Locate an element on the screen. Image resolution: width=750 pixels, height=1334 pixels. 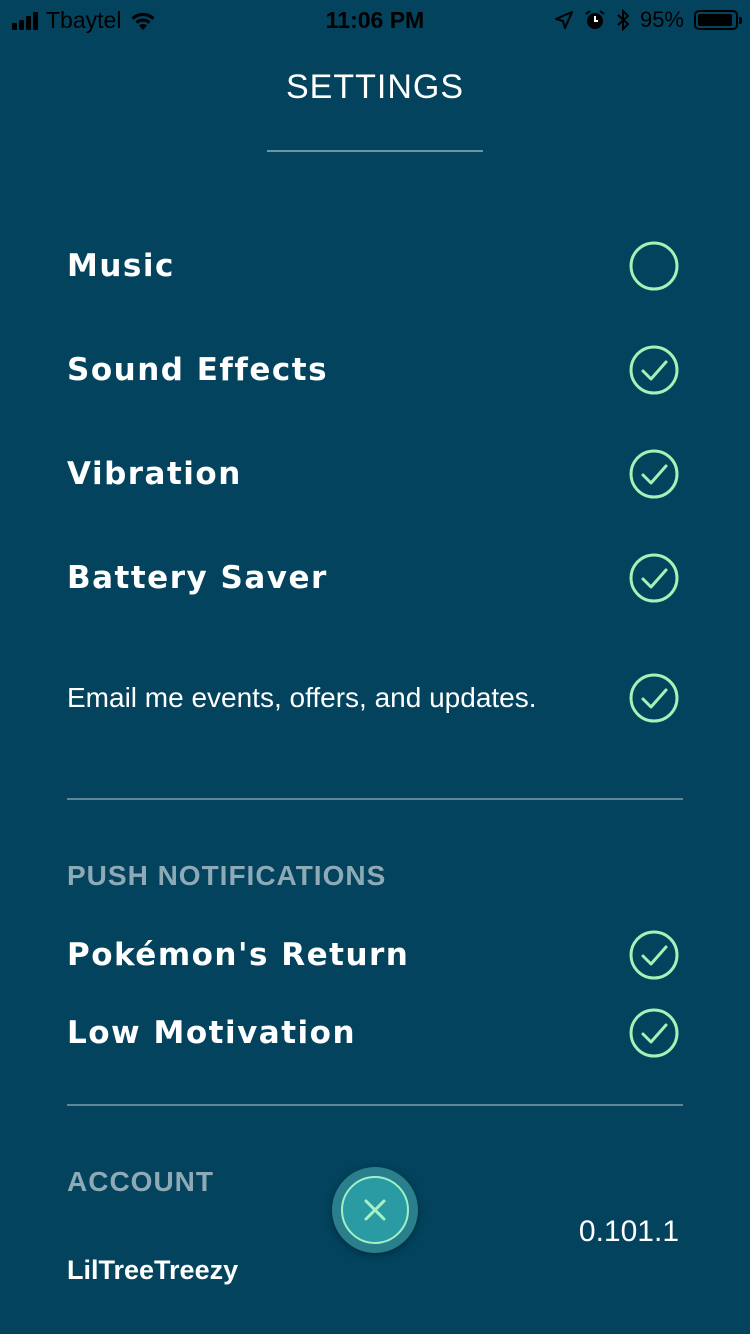
push-row-low-motivation: Low Motivation is located at coordinates (373, 1033).